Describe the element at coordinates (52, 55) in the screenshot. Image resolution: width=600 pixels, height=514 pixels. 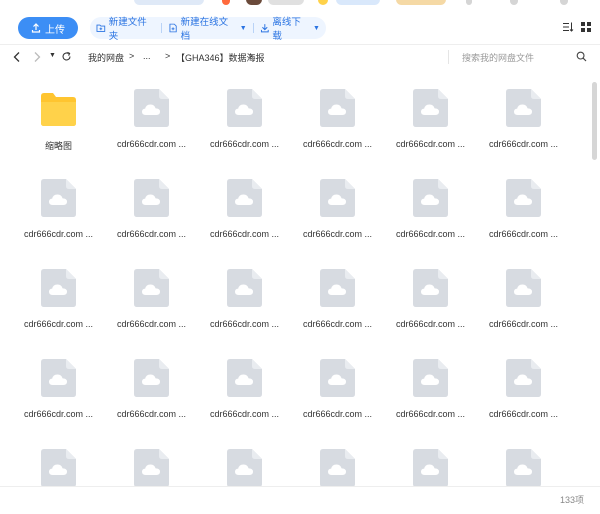
I see `history-dropdown-icon: ▼` at that location.